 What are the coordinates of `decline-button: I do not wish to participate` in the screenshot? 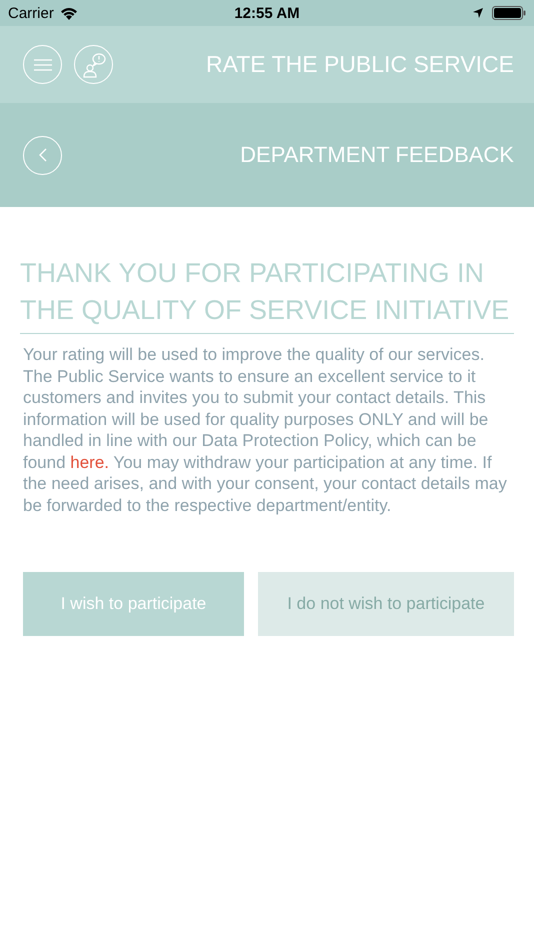 It's located at (386, 604).